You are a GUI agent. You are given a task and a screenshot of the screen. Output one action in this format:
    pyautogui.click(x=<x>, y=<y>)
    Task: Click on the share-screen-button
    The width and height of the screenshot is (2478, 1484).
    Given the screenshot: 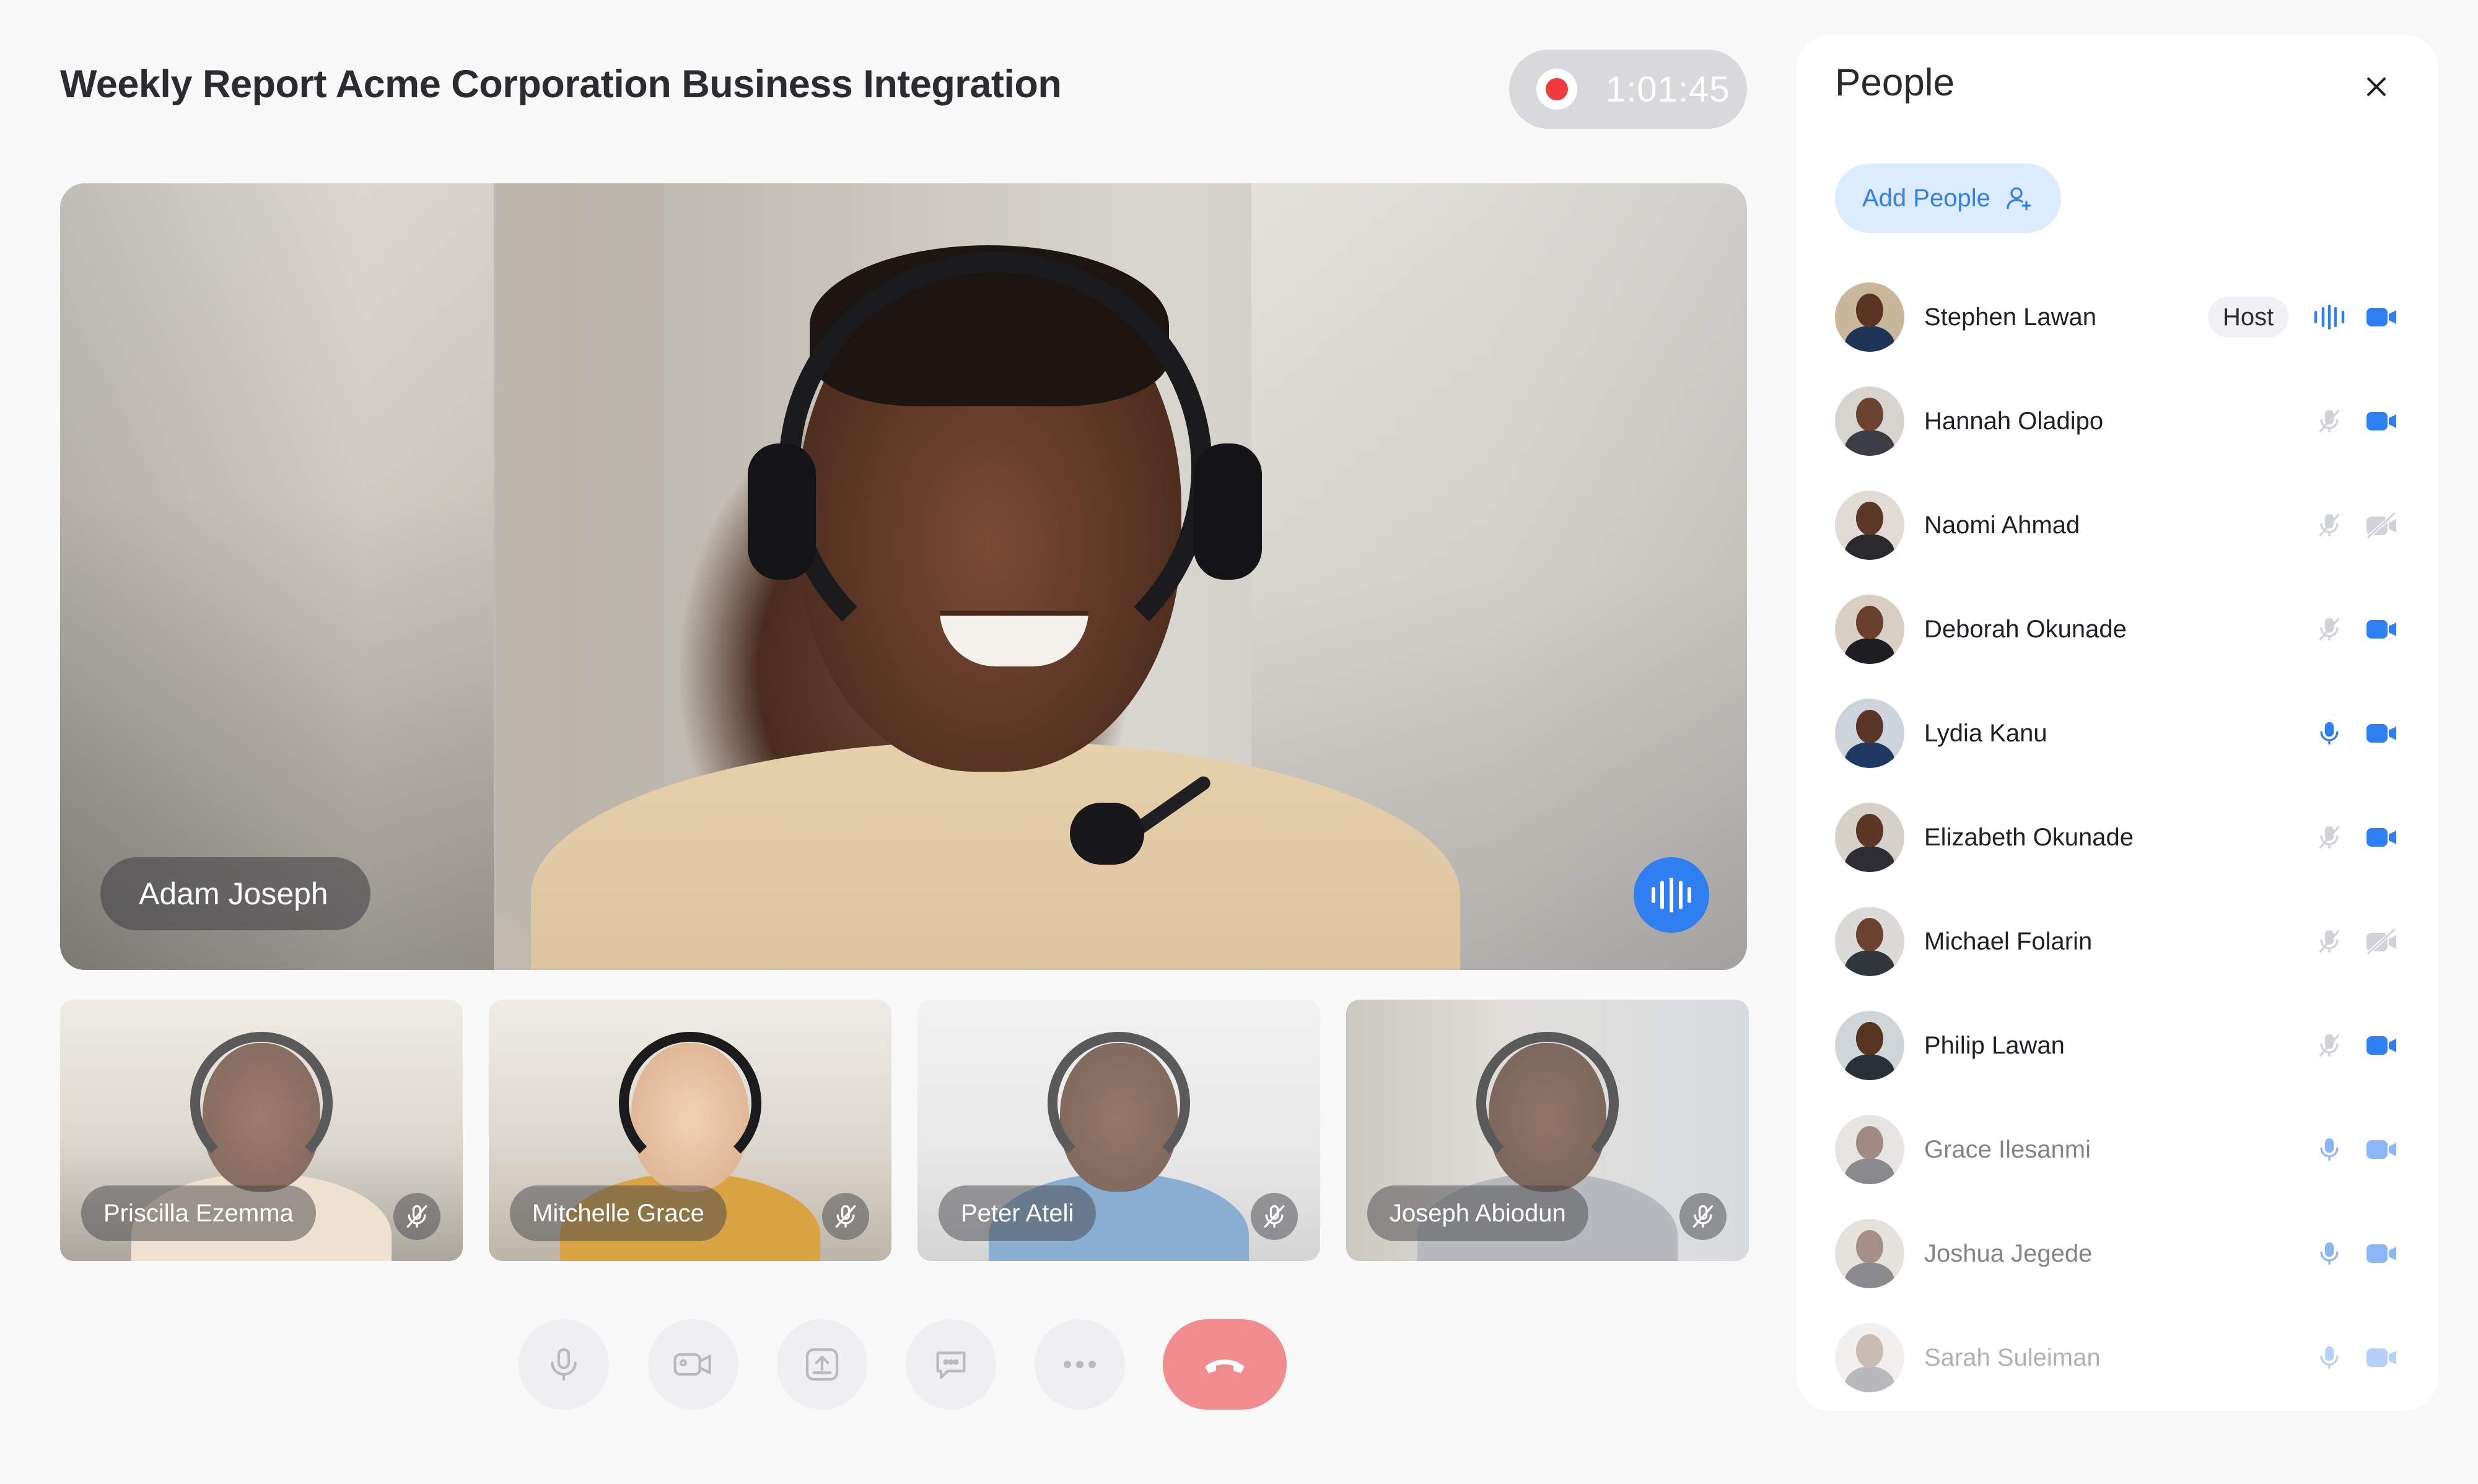 What is the action you would take?
    pyautogui.click(x=822, y=1364)
    